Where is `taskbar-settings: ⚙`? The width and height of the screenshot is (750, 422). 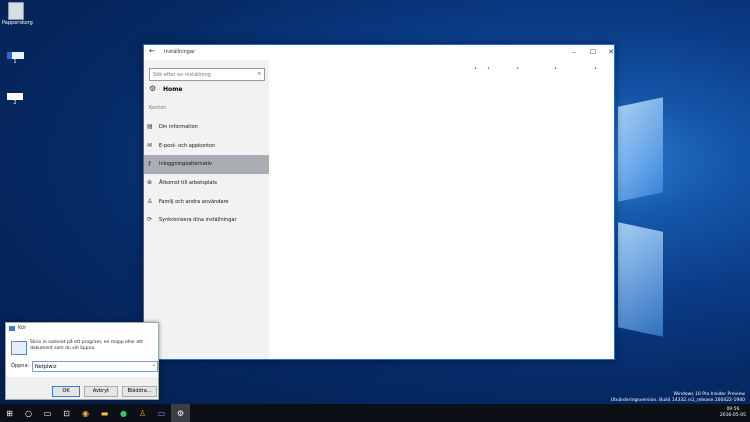 taskbar-settings: ⚙ is located at coordinates (180, 413).